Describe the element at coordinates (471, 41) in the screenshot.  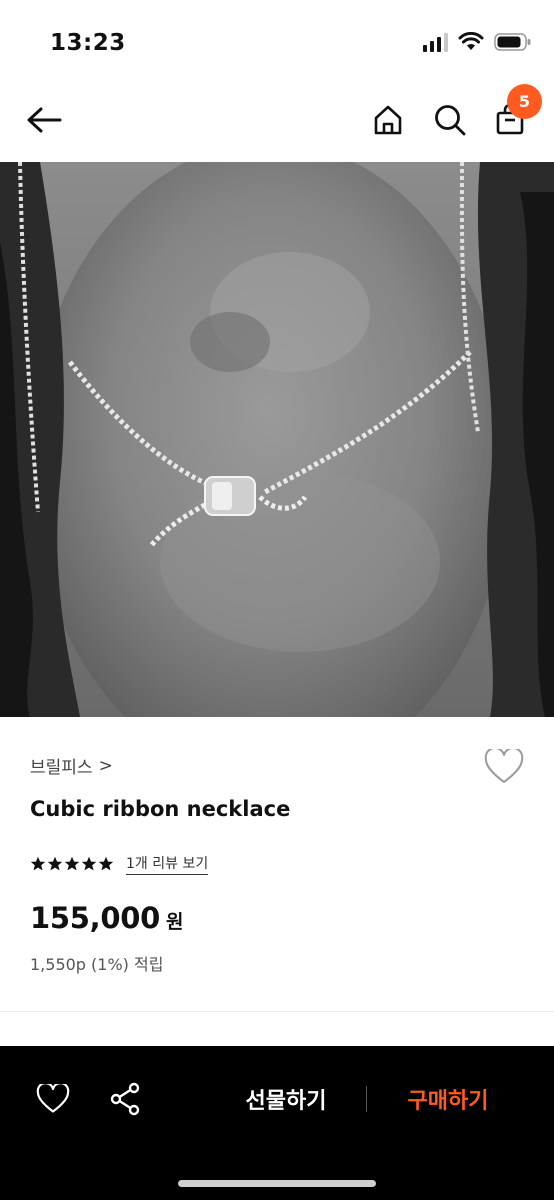
I see `wifi-icon` at that location.